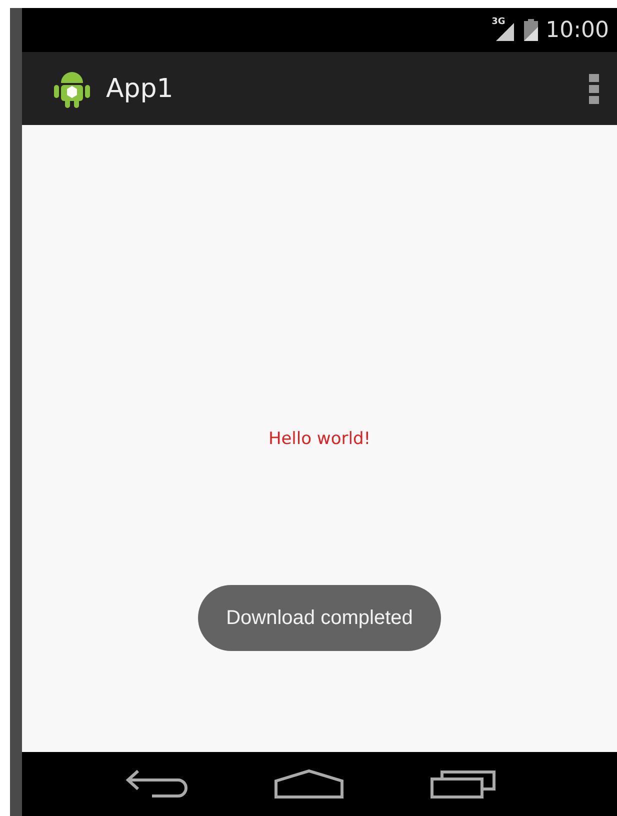 The image size is (617, 816). What do you see at coordinates (309, 784) in the screenshot?
I see `home-icon` at bounding box center [309, 784].